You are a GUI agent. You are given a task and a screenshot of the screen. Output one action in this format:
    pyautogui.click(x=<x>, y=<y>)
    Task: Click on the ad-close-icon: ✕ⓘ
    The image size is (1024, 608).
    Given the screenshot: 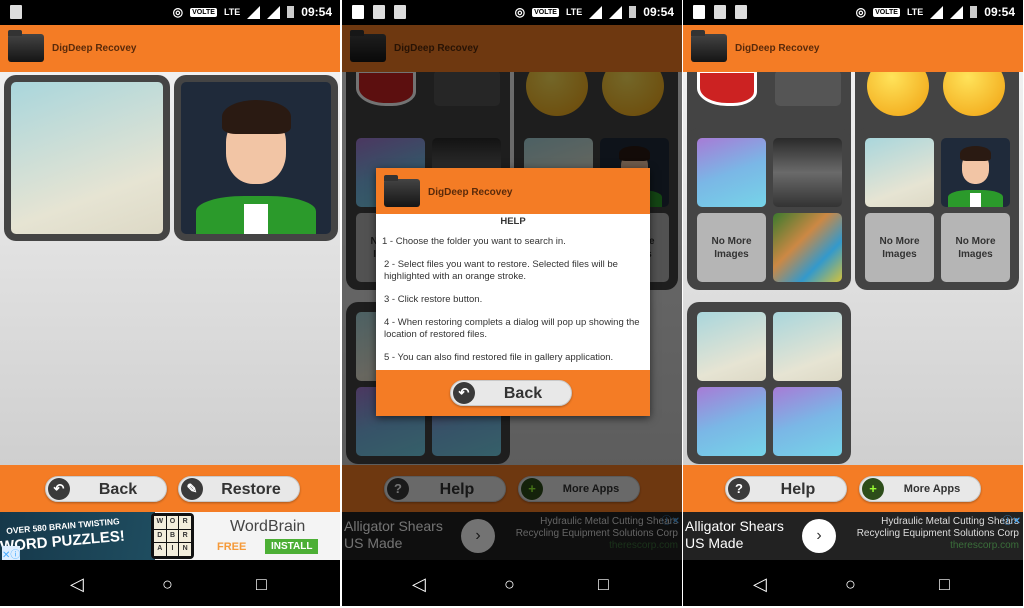 What is the action you would take?
    pyautogui.click(x=11, y=553)
    